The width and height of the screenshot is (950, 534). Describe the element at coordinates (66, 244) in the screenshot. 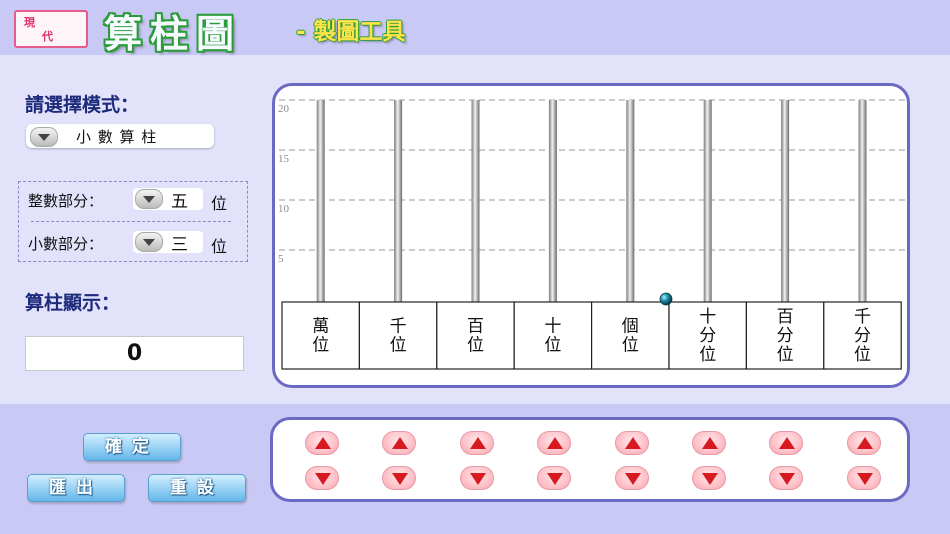

I see `decimal-part-label: 小數部分：` at that location.